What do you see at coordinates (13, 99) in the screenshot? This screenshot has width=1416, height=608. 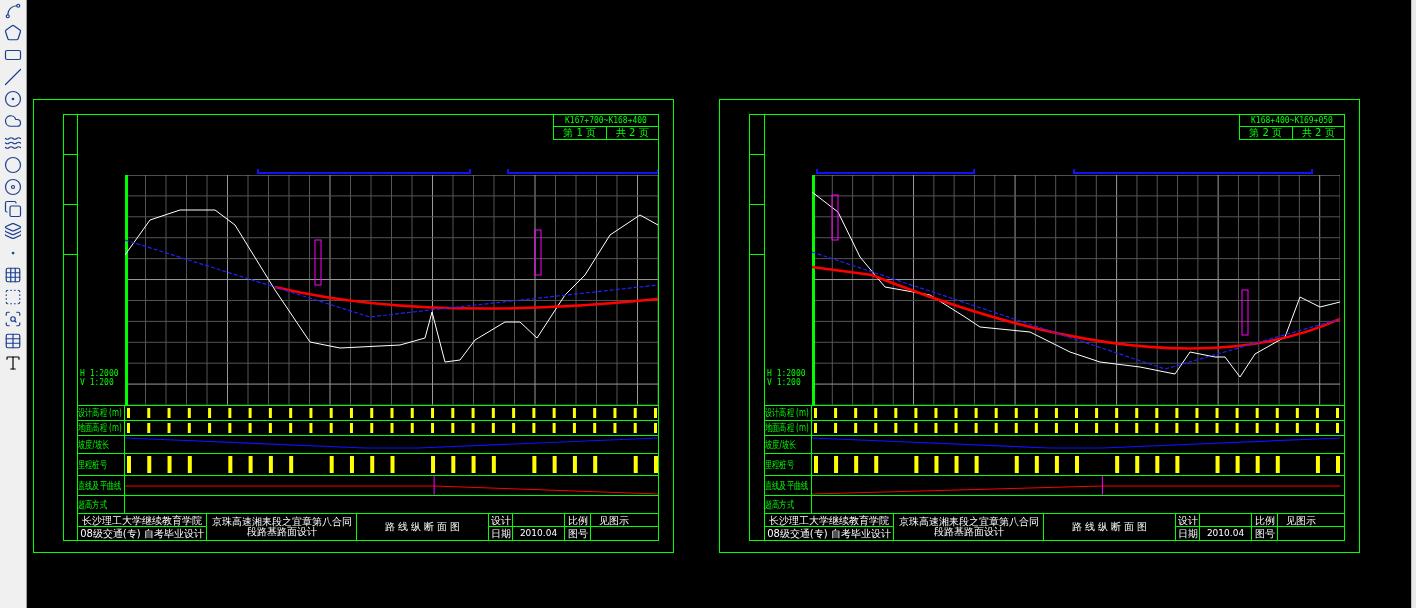 I see `circle-icon` at bounding box center [13, 99].